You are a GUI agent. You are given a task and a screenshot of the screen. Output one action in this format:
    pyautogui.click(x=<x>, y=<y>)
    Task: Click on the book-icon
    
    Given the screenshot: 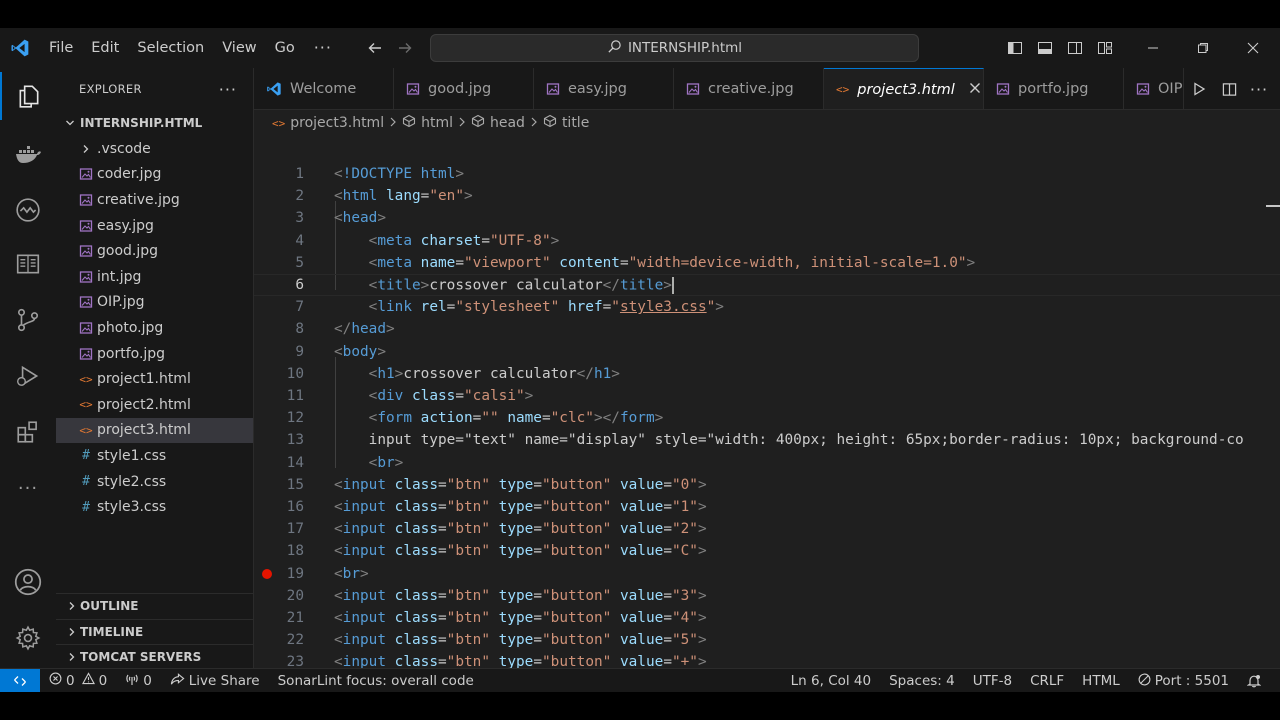 What is the action you would take?
    pyautogui.click(x=28, y=264)
    